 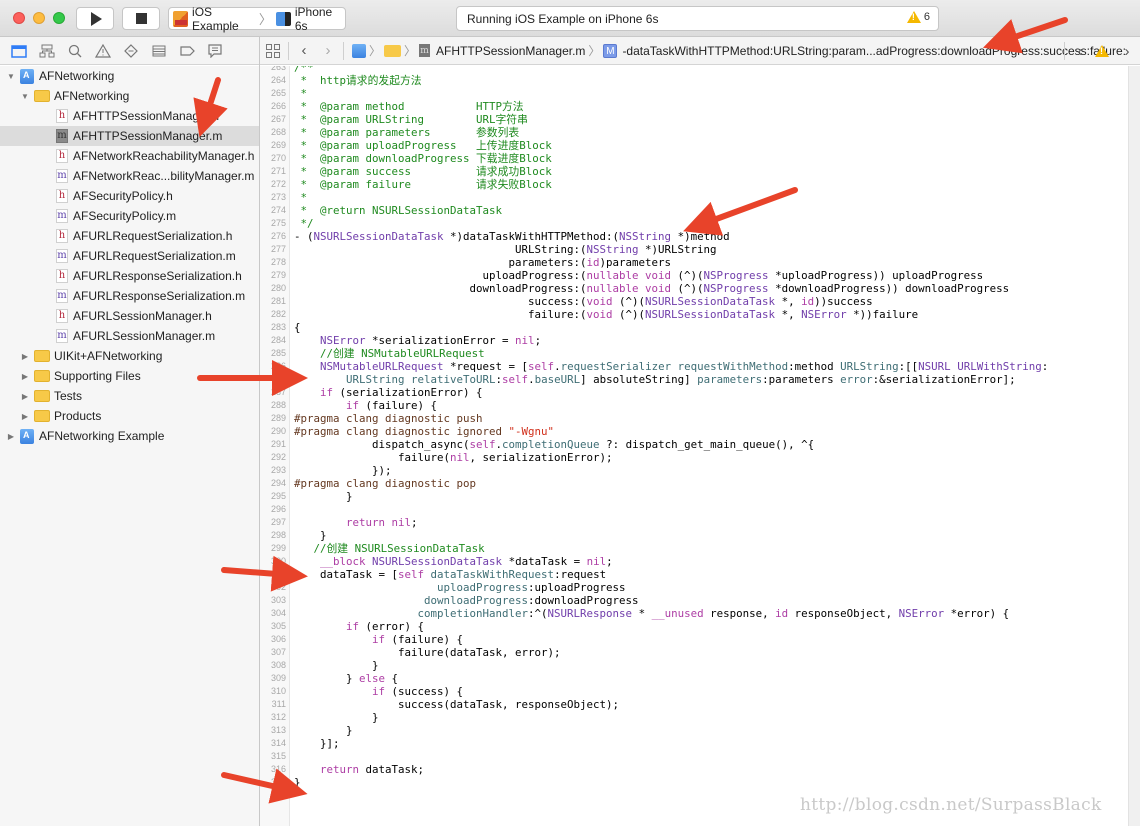 I want to click on code-text: }];, so click(x=317, y=743).